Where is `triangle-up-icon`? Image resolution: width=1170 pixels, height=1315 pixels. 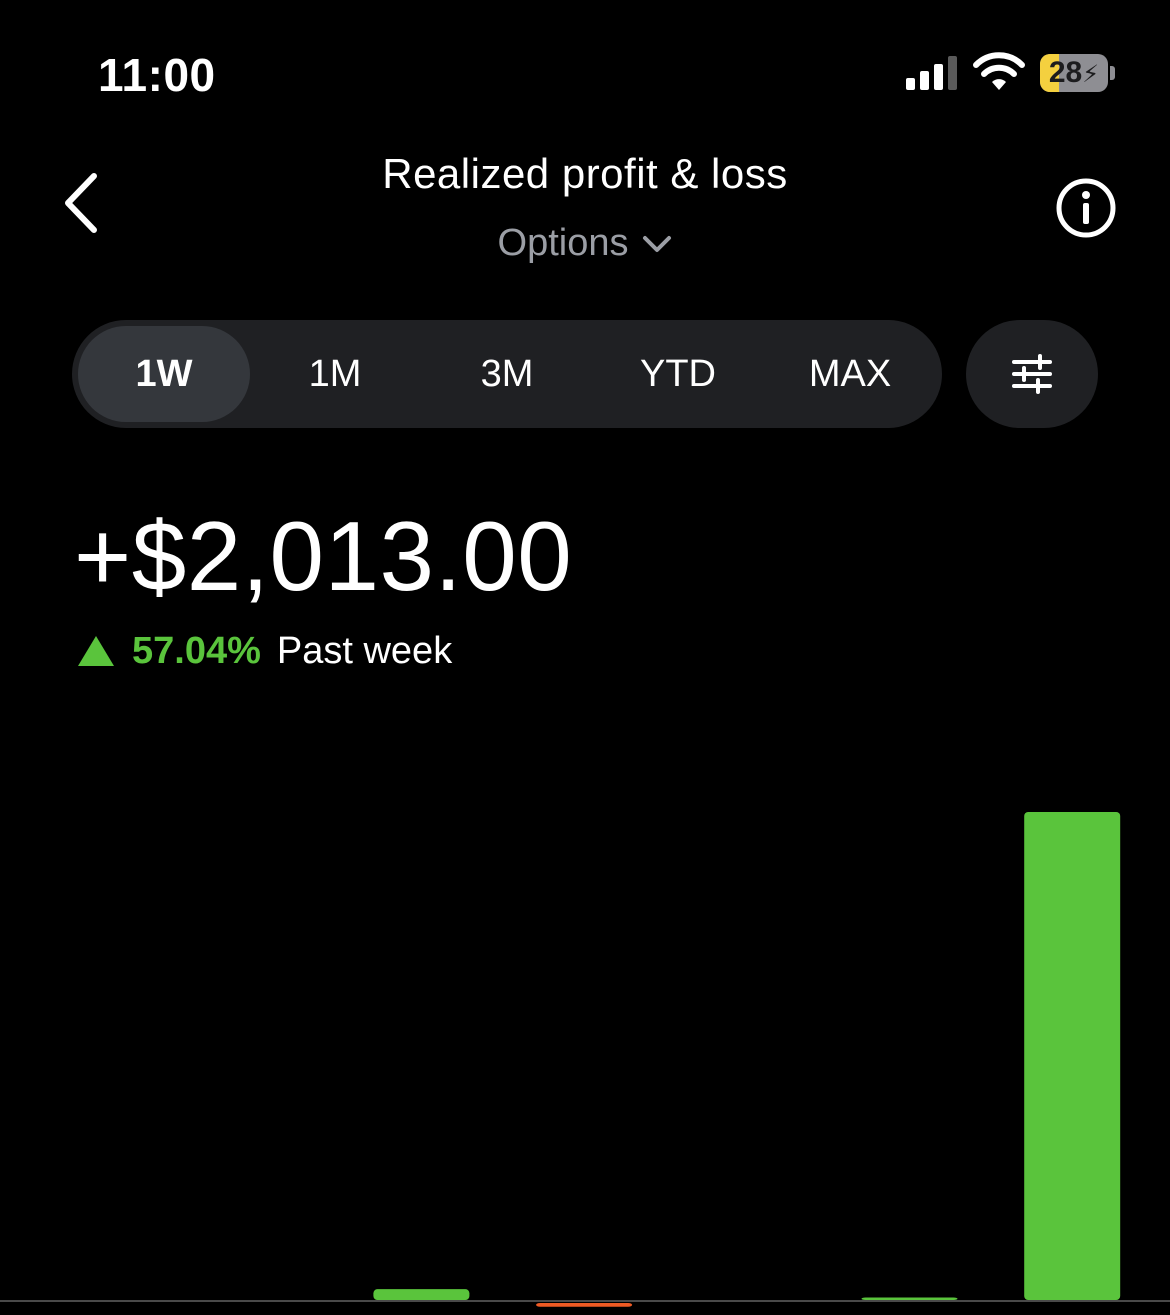
triangle-up-icon is located at coordinates (96, 651).